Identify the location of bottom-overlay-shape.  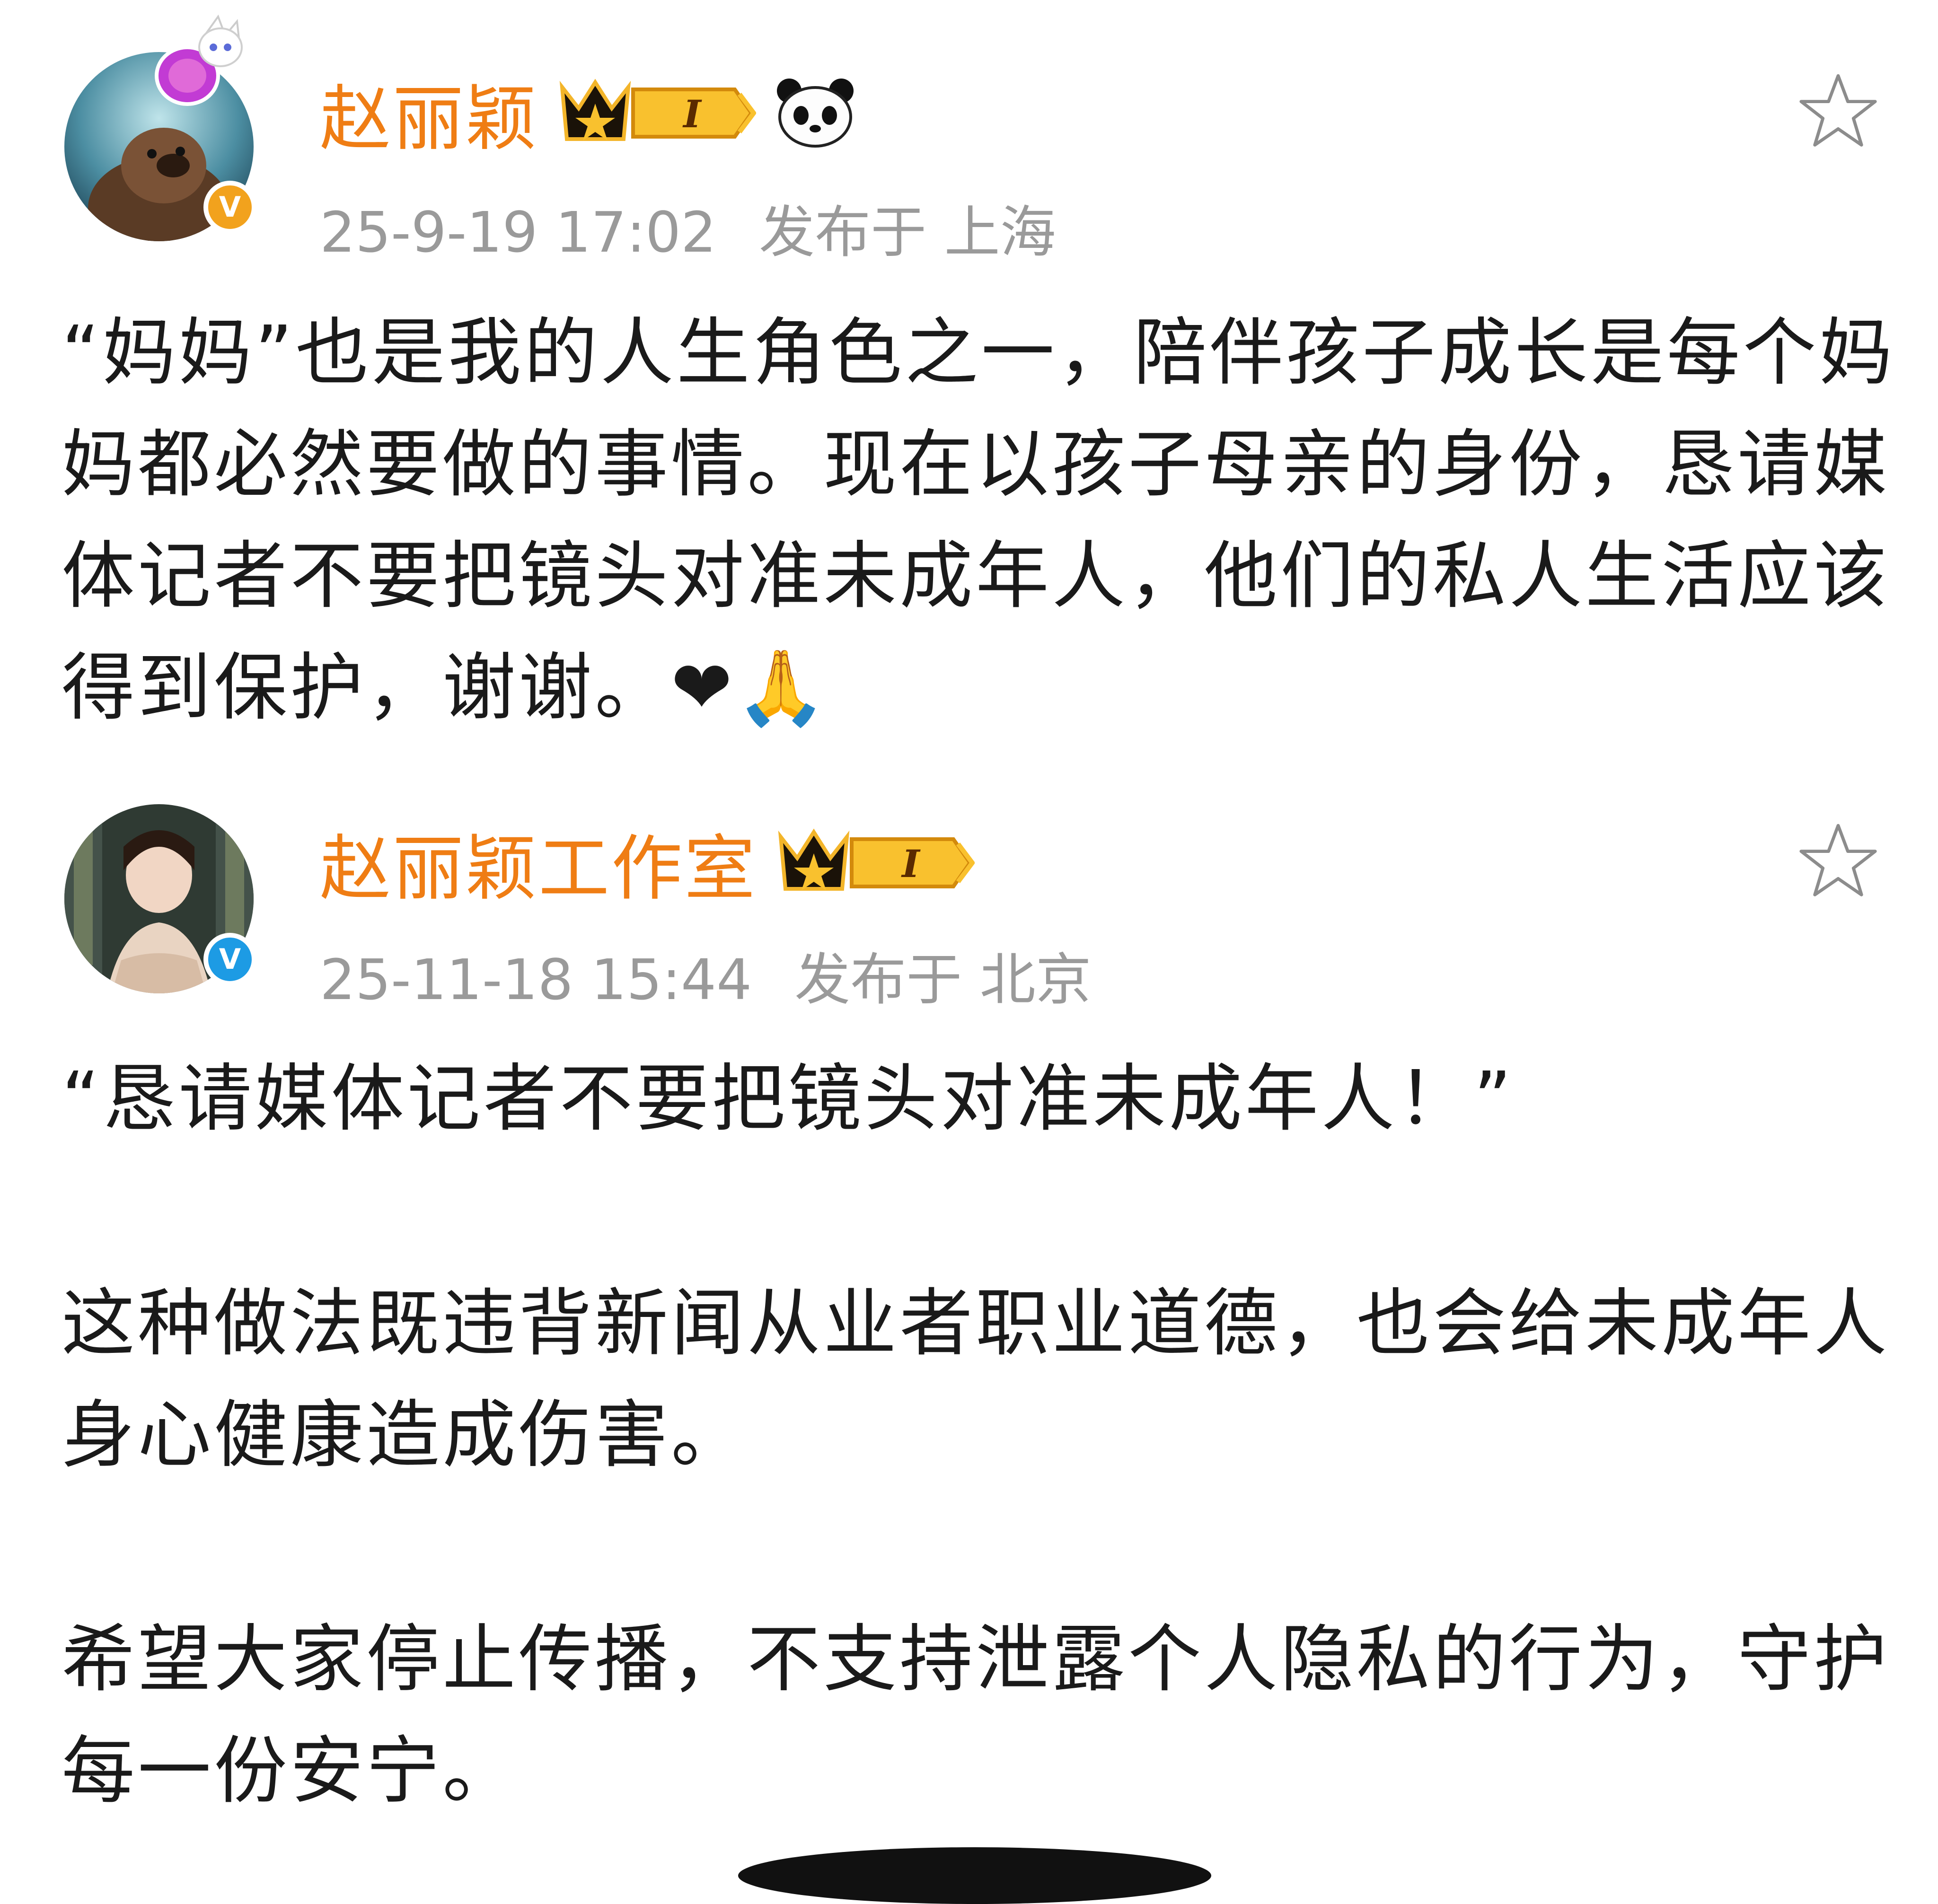
(974, 1875).